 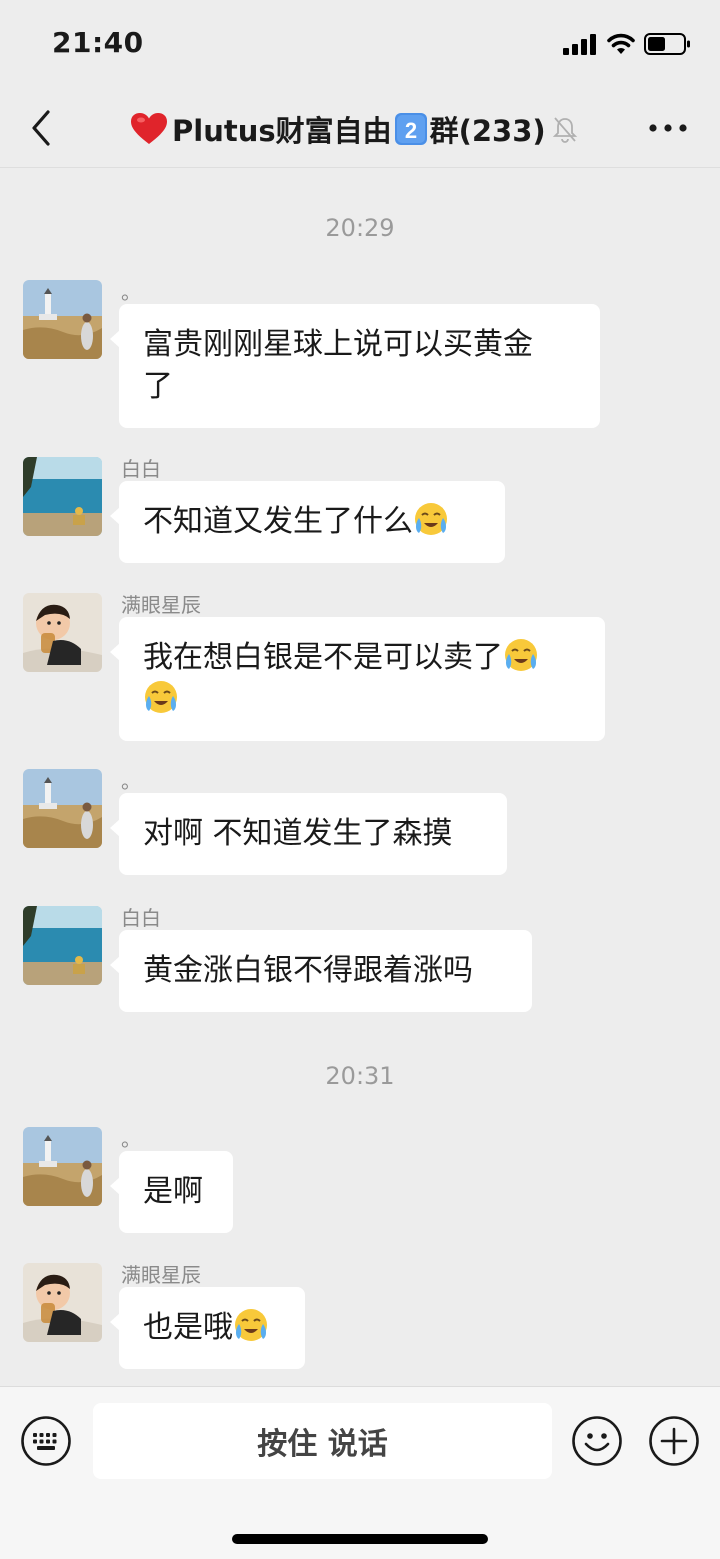 I want to click on keycap-2-icon: 2, so click(x=411, y=129).